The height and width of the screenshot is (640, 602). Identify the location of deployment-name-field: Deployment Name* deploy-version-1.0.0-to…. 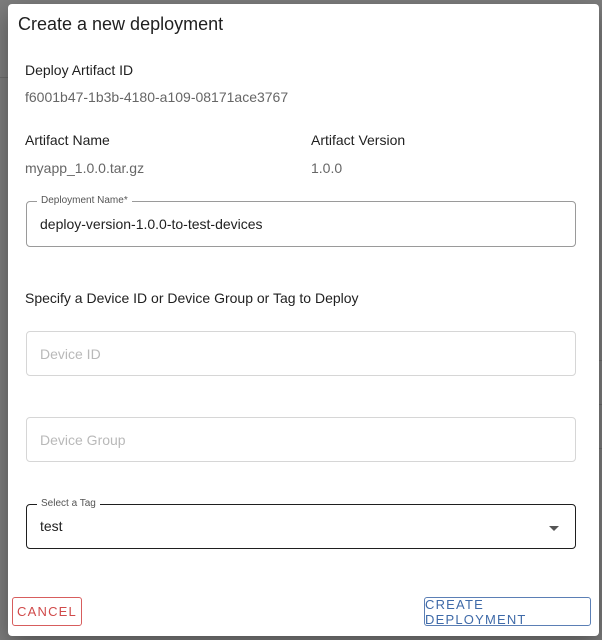
(301, 221).